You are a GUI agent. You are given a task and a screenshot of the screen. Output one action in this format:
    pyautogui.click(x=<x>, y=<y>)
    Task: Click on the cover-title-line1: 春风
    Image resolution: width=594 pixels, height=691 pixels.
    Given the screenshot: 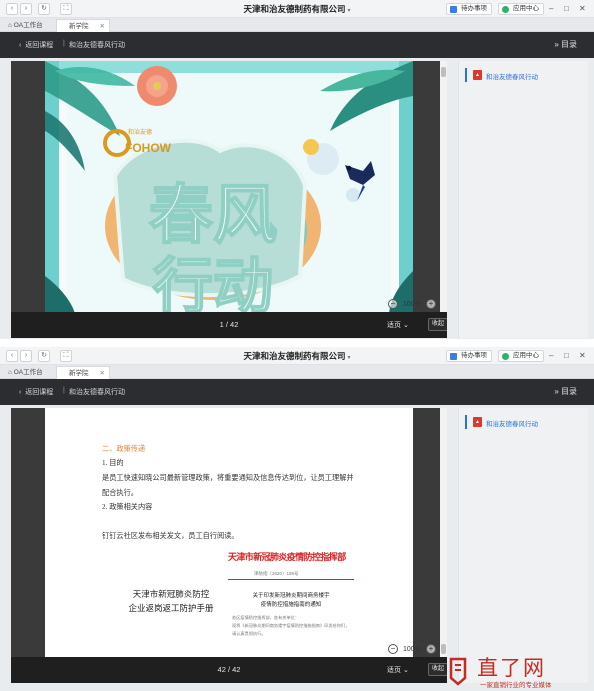 What is the action you would take?
    pyautogui.click(x=213, y=216)
    